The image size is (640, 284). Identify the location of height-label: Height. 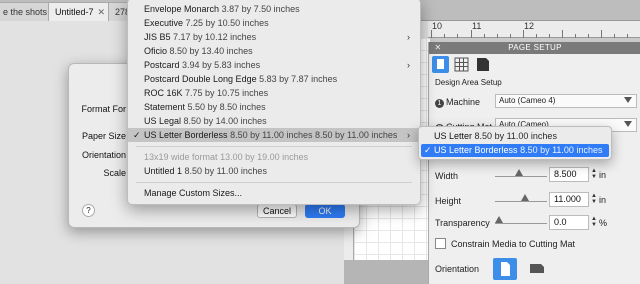
(448, 201).